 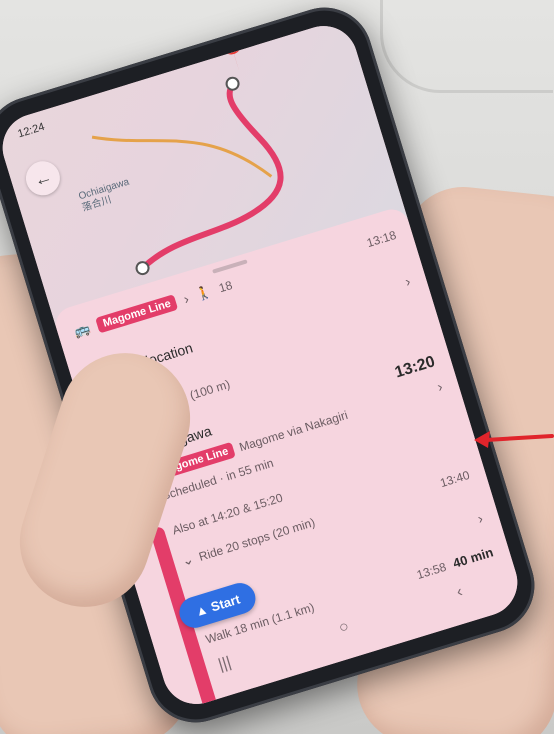 What do you see at coordinates (82, 330) in the screenshot?
I see `bus-icon: 🚌` at bounding box center [82, 330].